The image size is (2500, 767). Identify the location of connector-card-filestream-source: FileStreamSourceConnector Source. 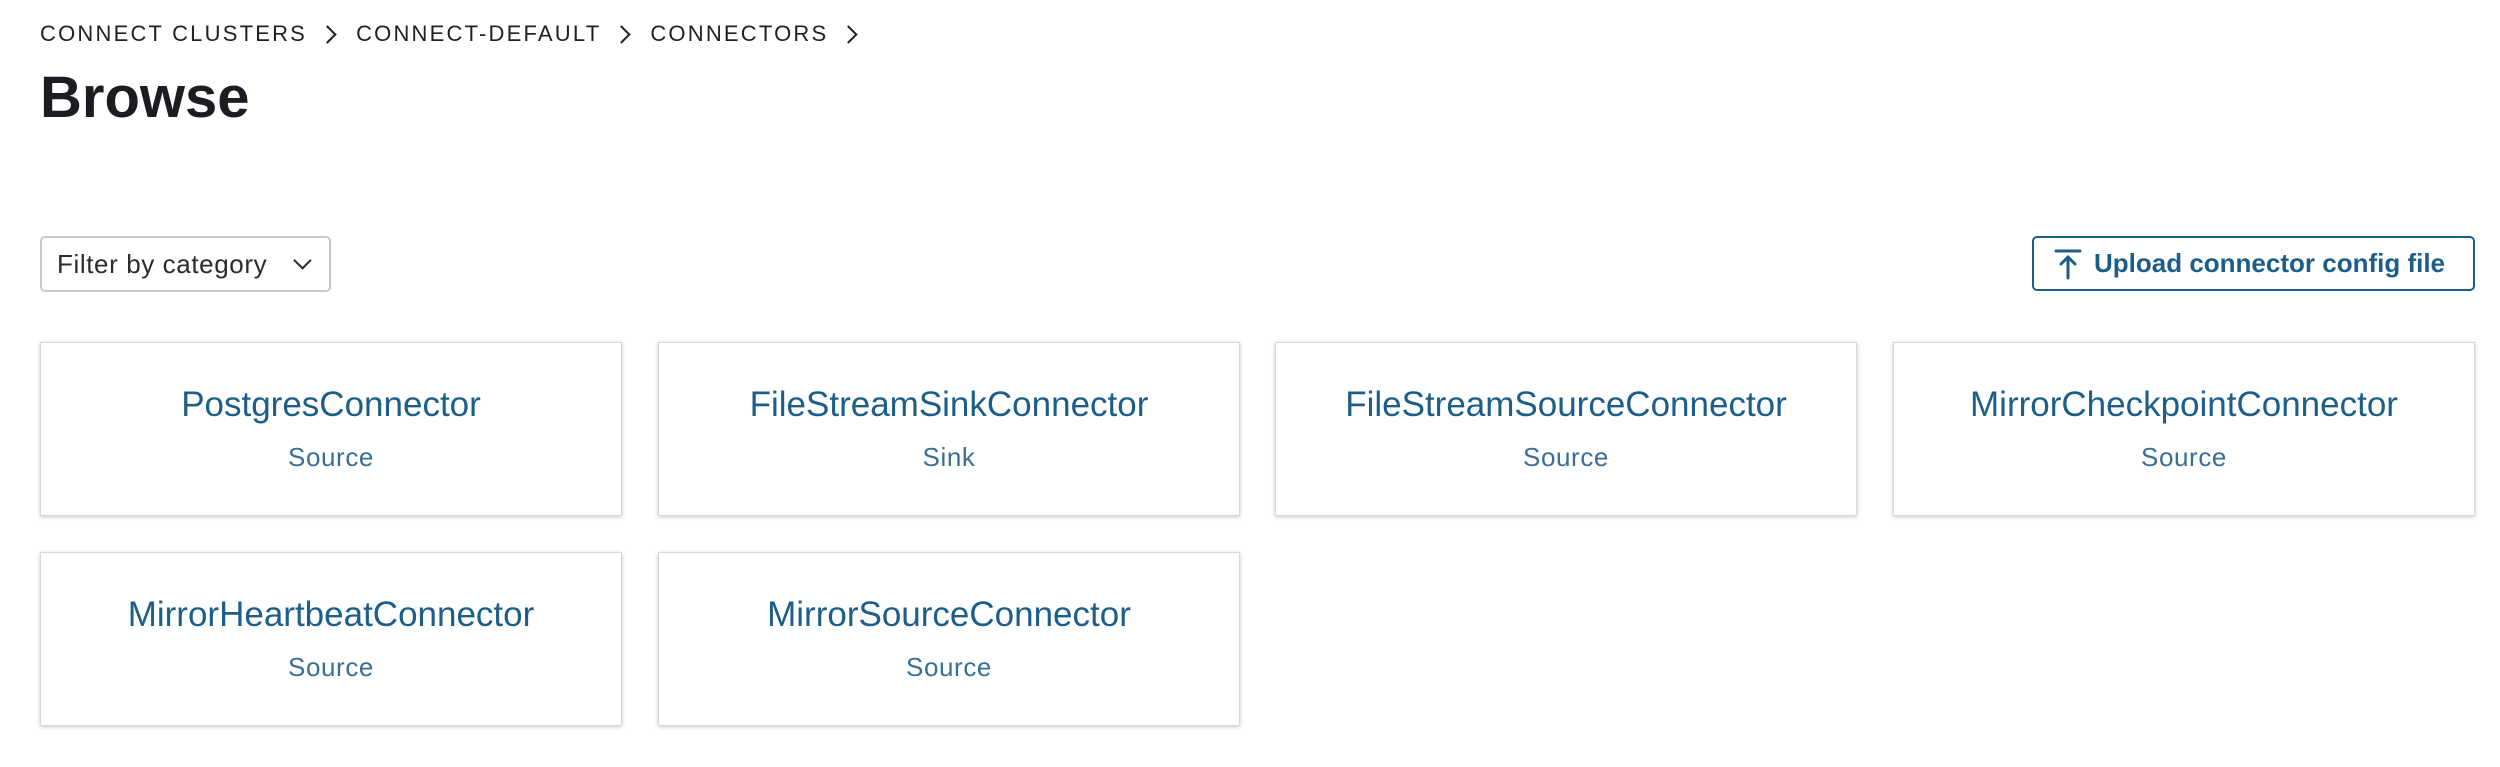
(1566, 429).